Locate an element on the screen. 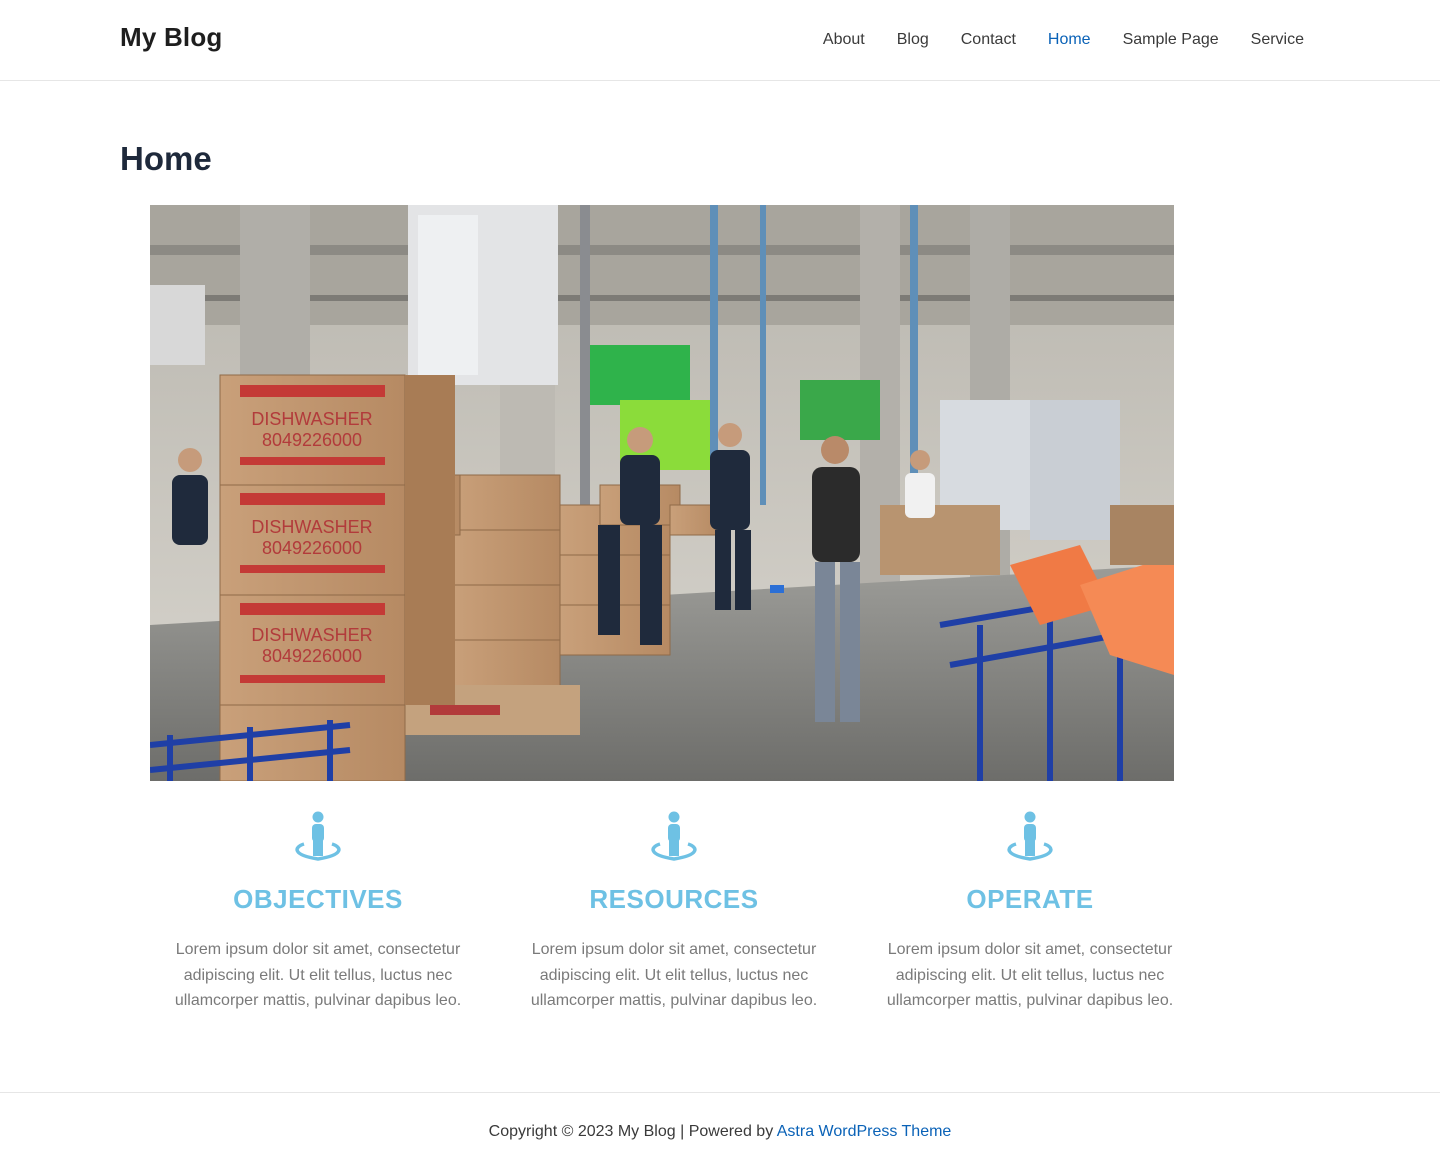 The width and height of the screenshot is (1440, 1172). feature-title: OPERATE is located at coordinates (1030, 899).